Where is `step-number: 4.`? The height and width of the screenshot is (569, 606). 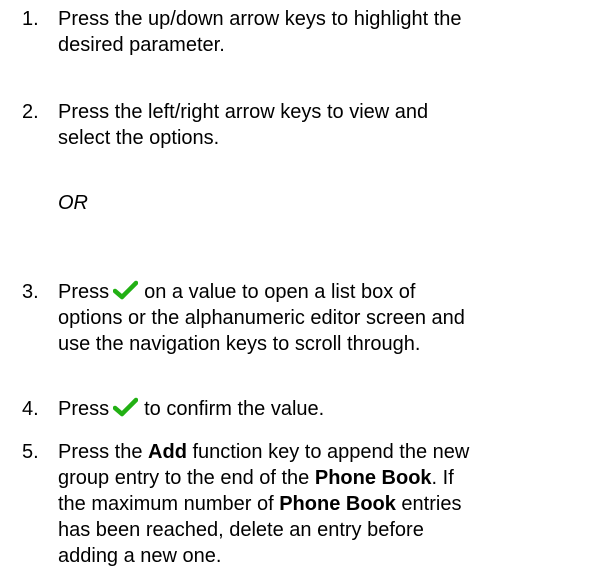
step-number: 4. is located at coordinates (30, 409).